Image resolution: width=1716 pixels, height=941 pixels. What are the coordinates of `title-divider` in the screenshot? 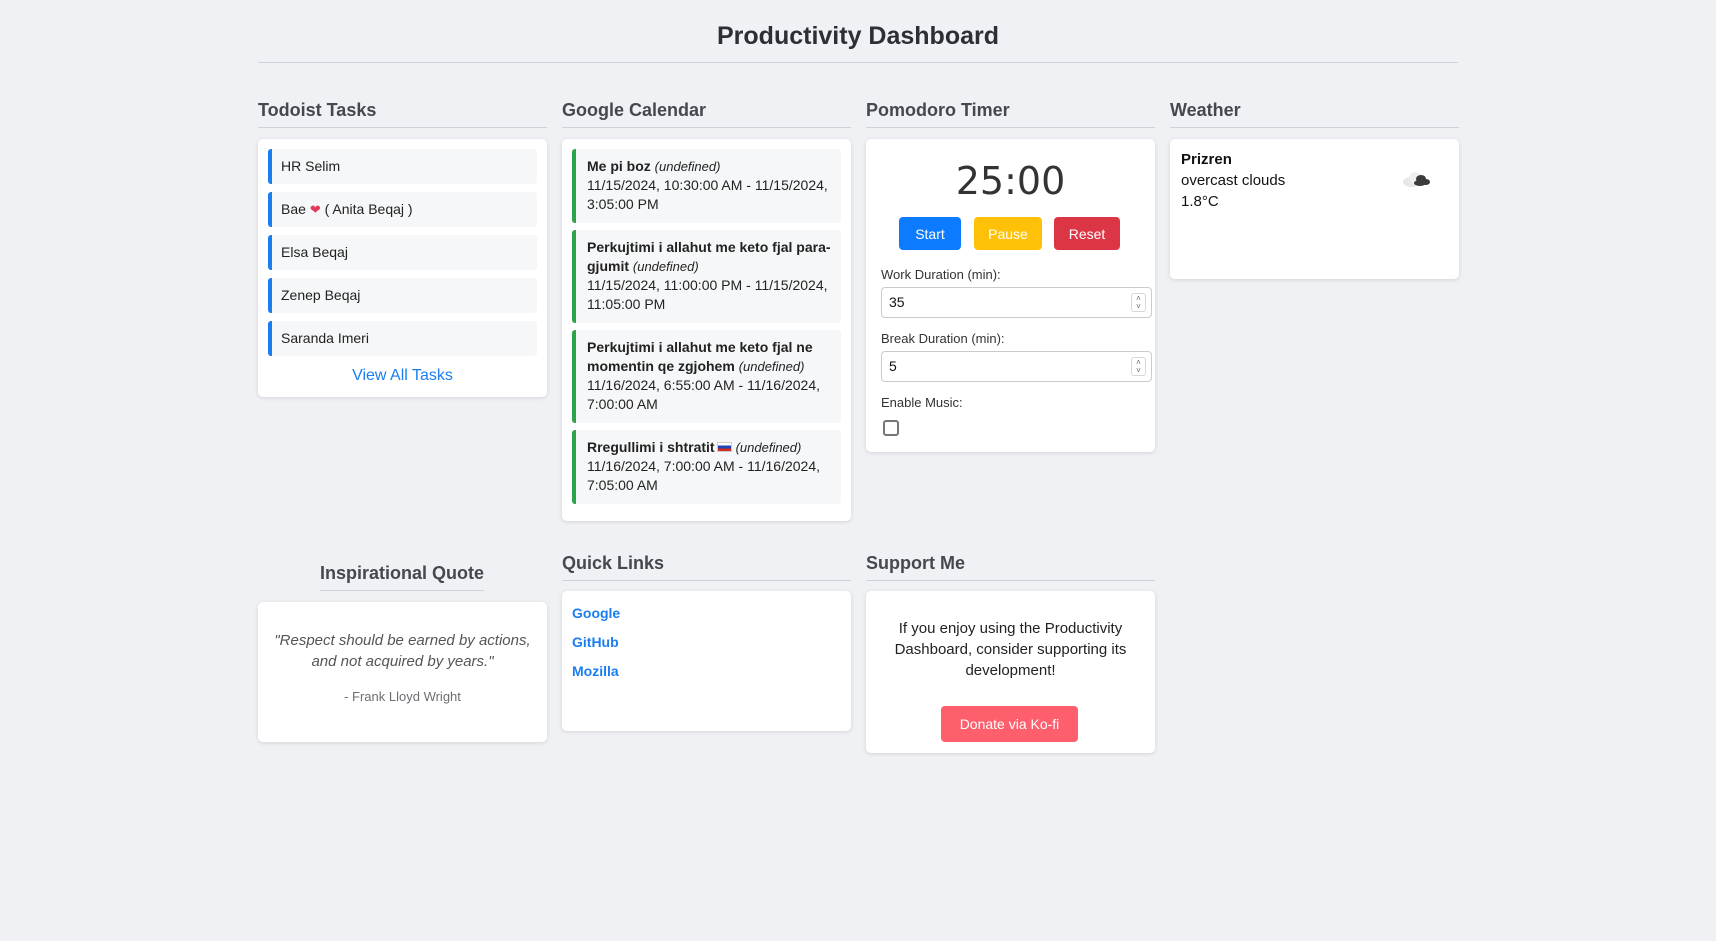 It's located at (858, 62).